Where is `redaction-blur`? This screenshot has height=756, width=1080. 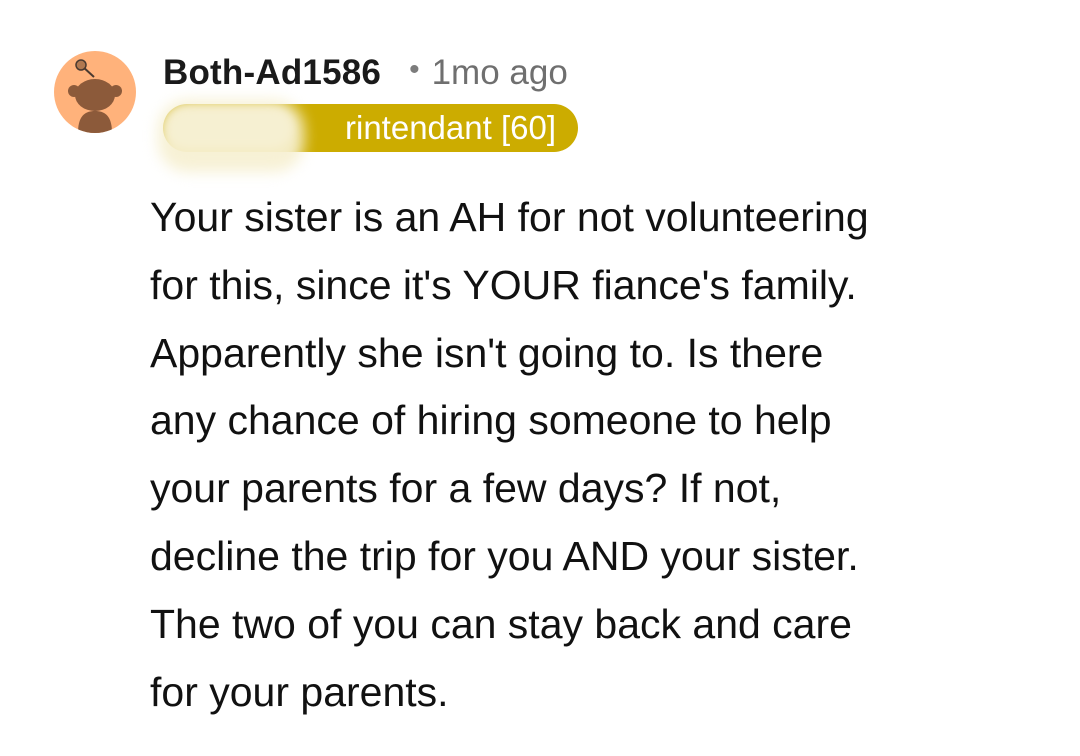 redaction-blur is located at coordinates (231, 136).